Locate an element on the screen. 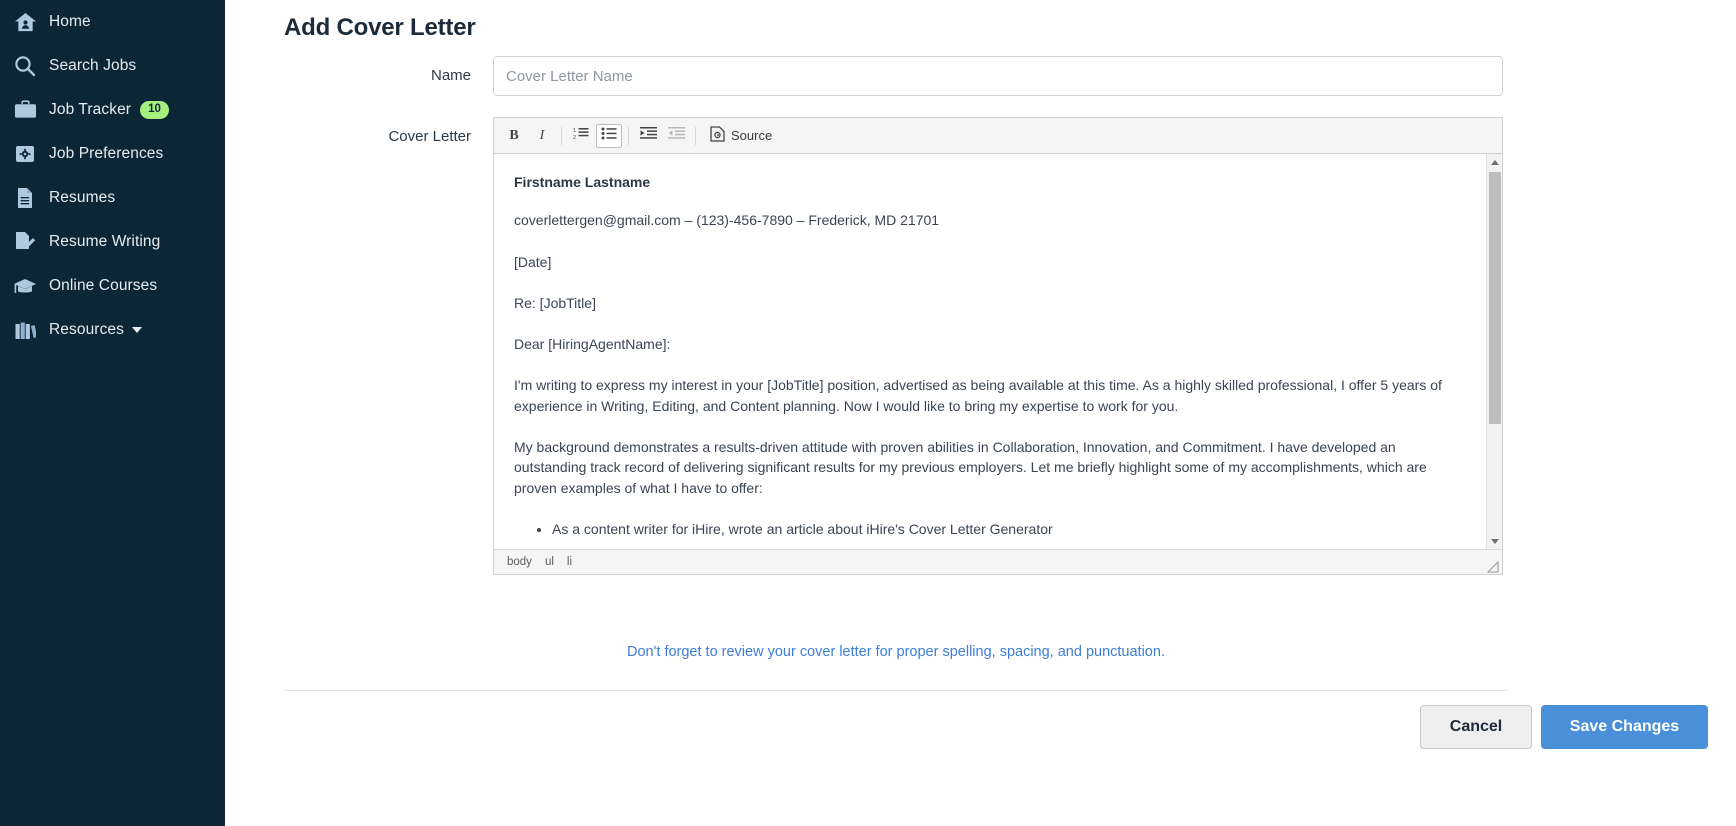 The height and width of the screenshot is (826, 1736). sidebar-item-label: Job Preferences is located at coordinates (106, 153).